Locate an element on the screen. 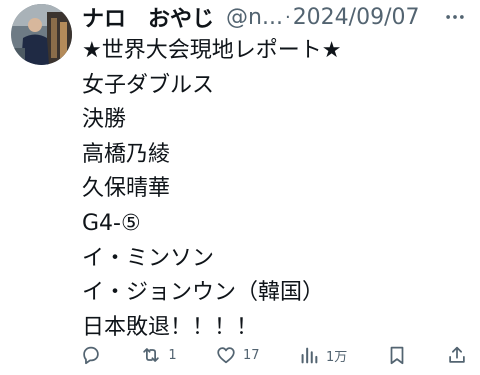 This screenshot has height=375, width=480. reply-button is located at coordinates (91, 355).